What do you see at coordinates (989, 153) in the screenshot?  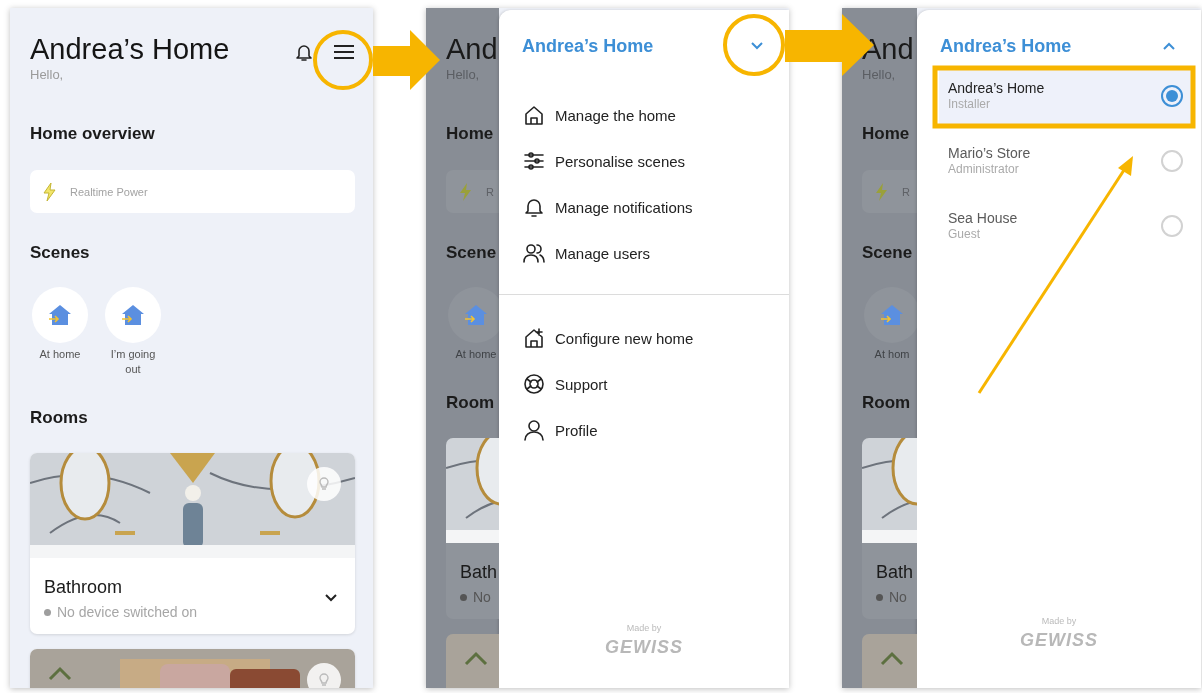 I see `home-name: Mario’s Store` at bounding box center [989, 153].